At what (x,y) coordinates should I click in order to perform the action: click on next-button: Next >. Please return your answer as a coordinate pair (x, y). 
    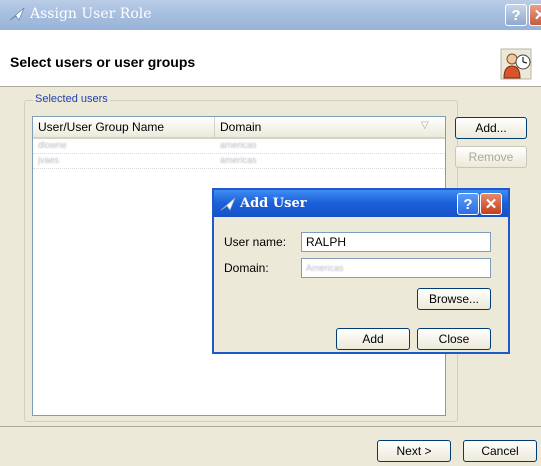
    Looking at the image, I should click on (414, 451).